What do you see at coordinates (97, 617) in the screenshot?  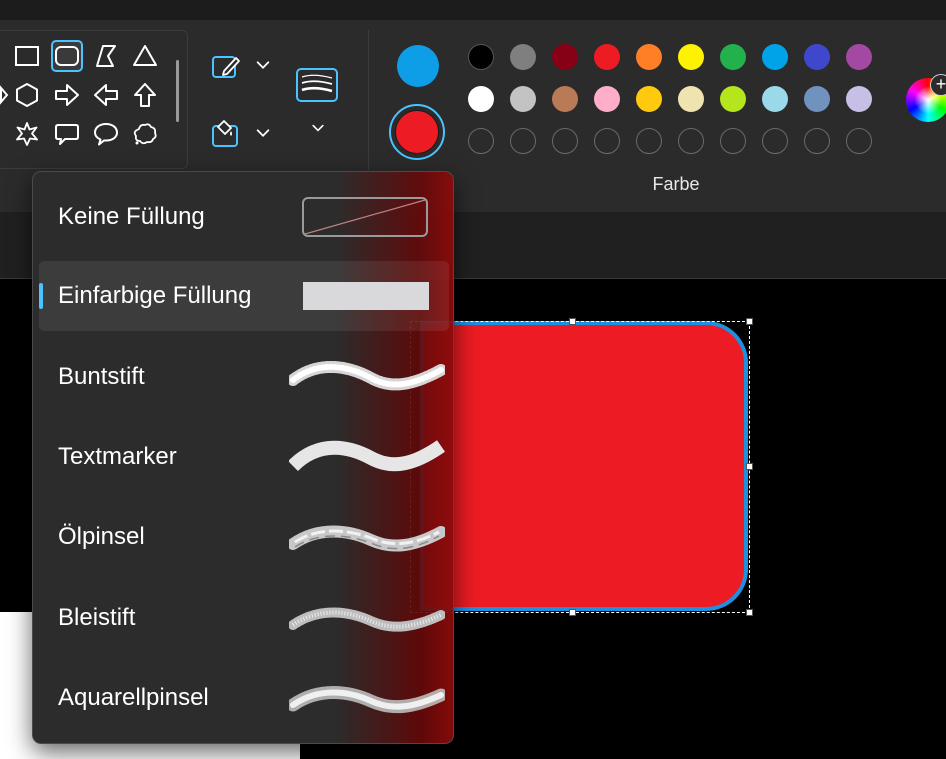 I see `menu-item-label: Bleistift` at bounding box center [97, 617].